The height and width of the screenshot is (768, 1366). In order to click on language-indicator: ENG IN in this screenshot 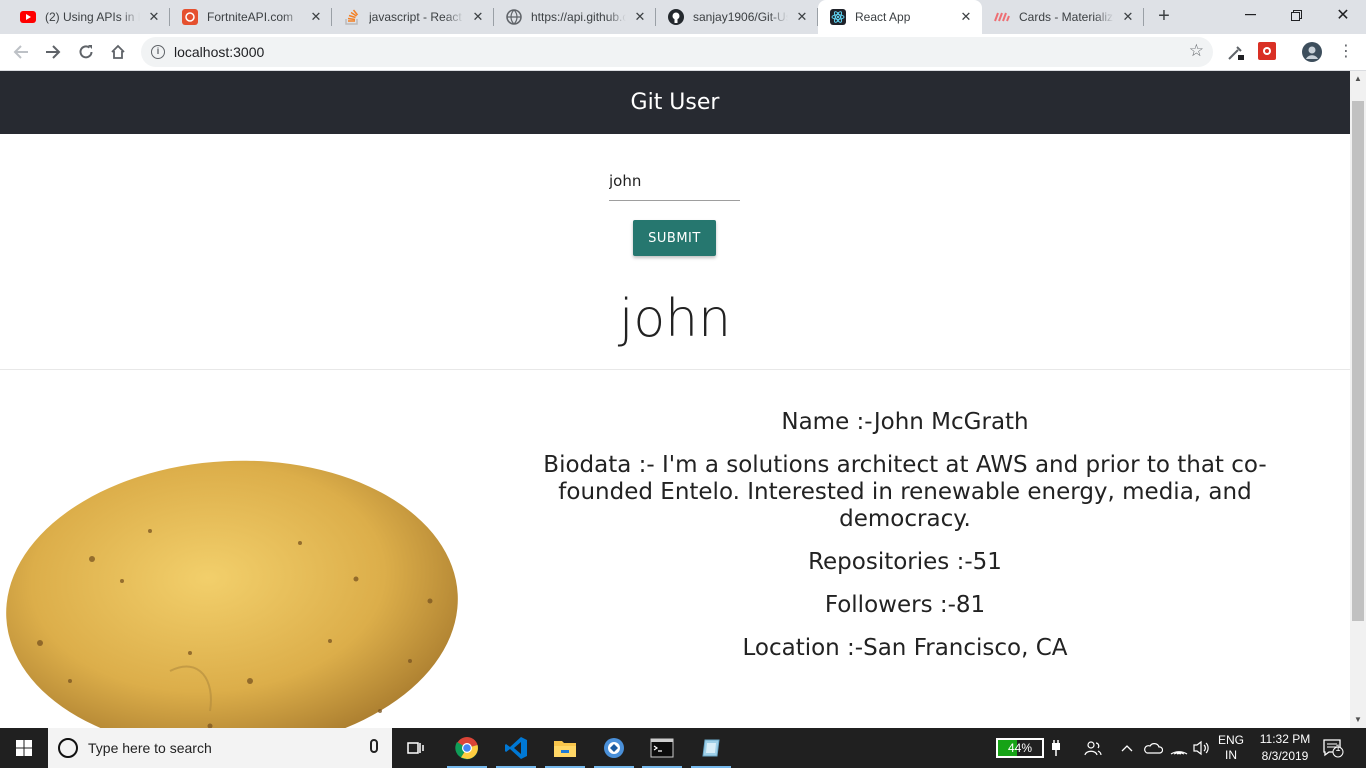, I will do `click(1231, 748)`.